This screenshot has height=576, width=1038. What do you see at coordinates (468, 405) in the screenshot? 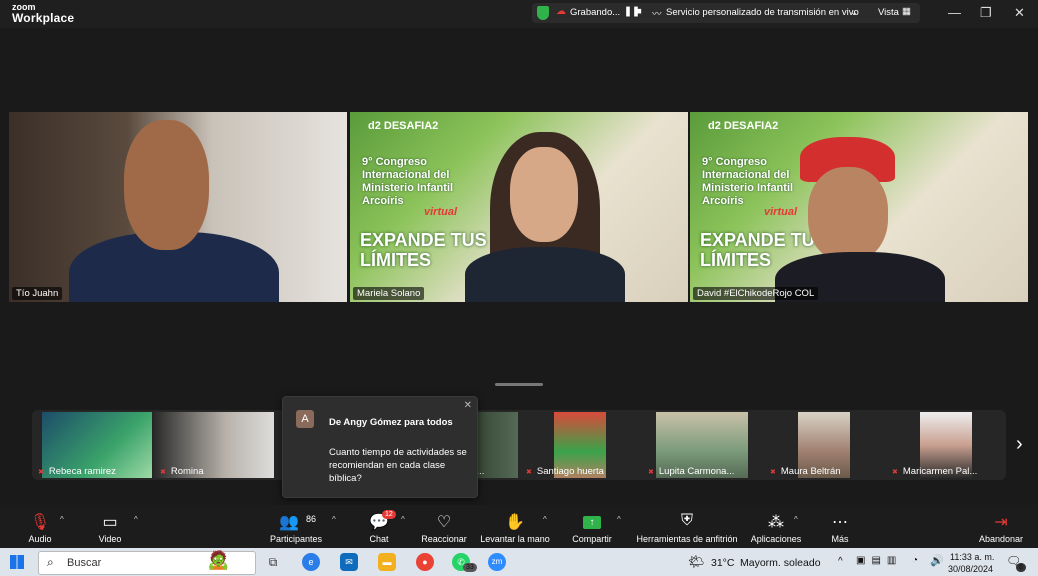
I see `close-icon: ✕` at bounding box center [468, 405].